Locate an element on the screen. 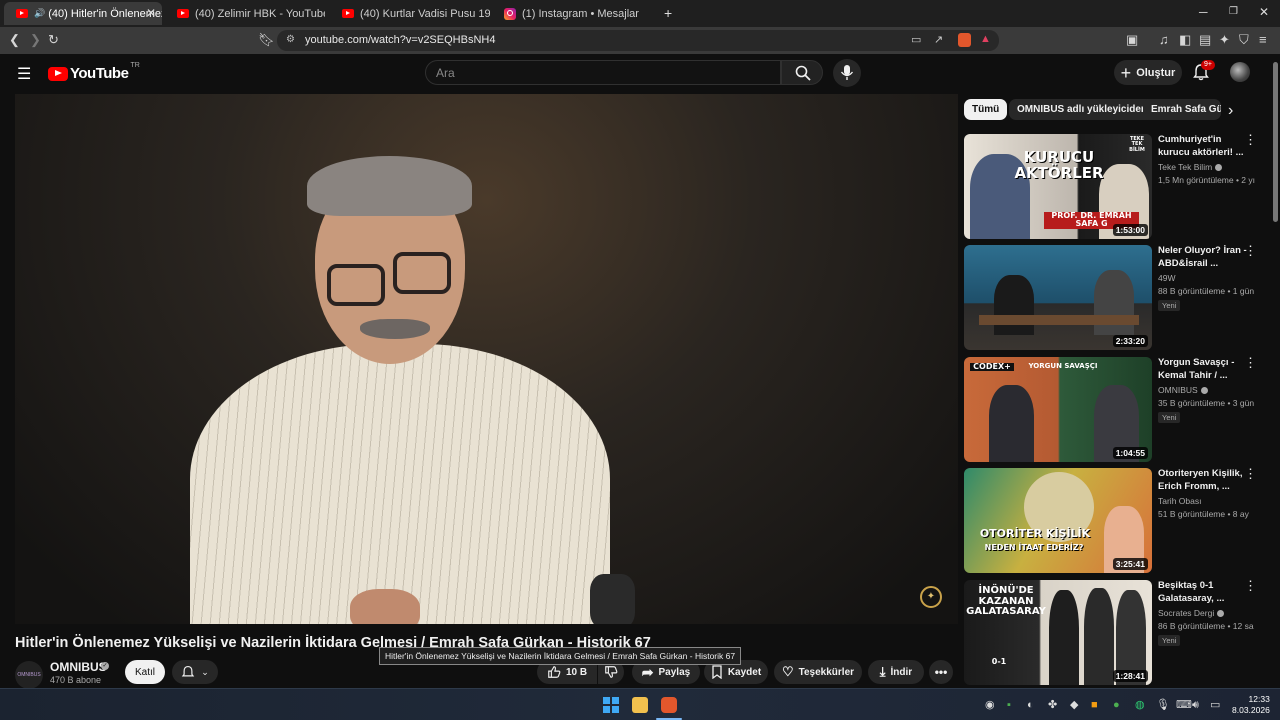  country-code: TR is located at coordinates (135, 65).